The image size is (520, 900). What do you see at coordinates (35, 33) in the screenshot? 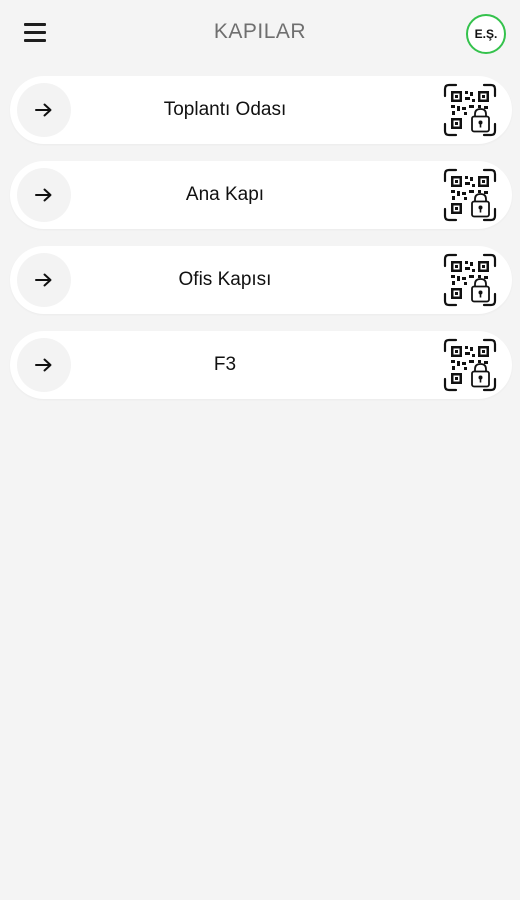
I see `hamburger-menu-icon` at bounding box center [35, 33].